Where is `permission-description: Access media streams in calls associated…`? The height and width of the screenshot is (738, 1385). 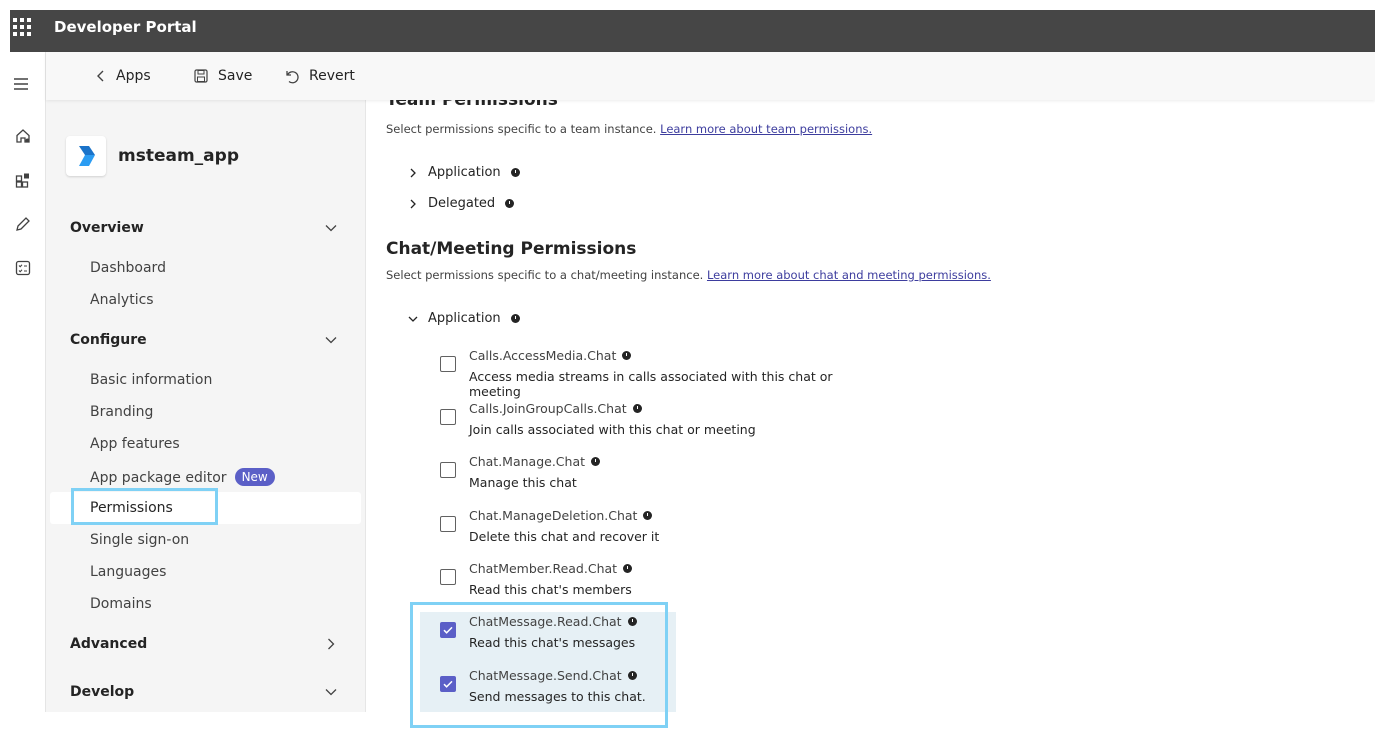
permission-description: Access media streams in calls associated… is located at coordinates (651, 384).